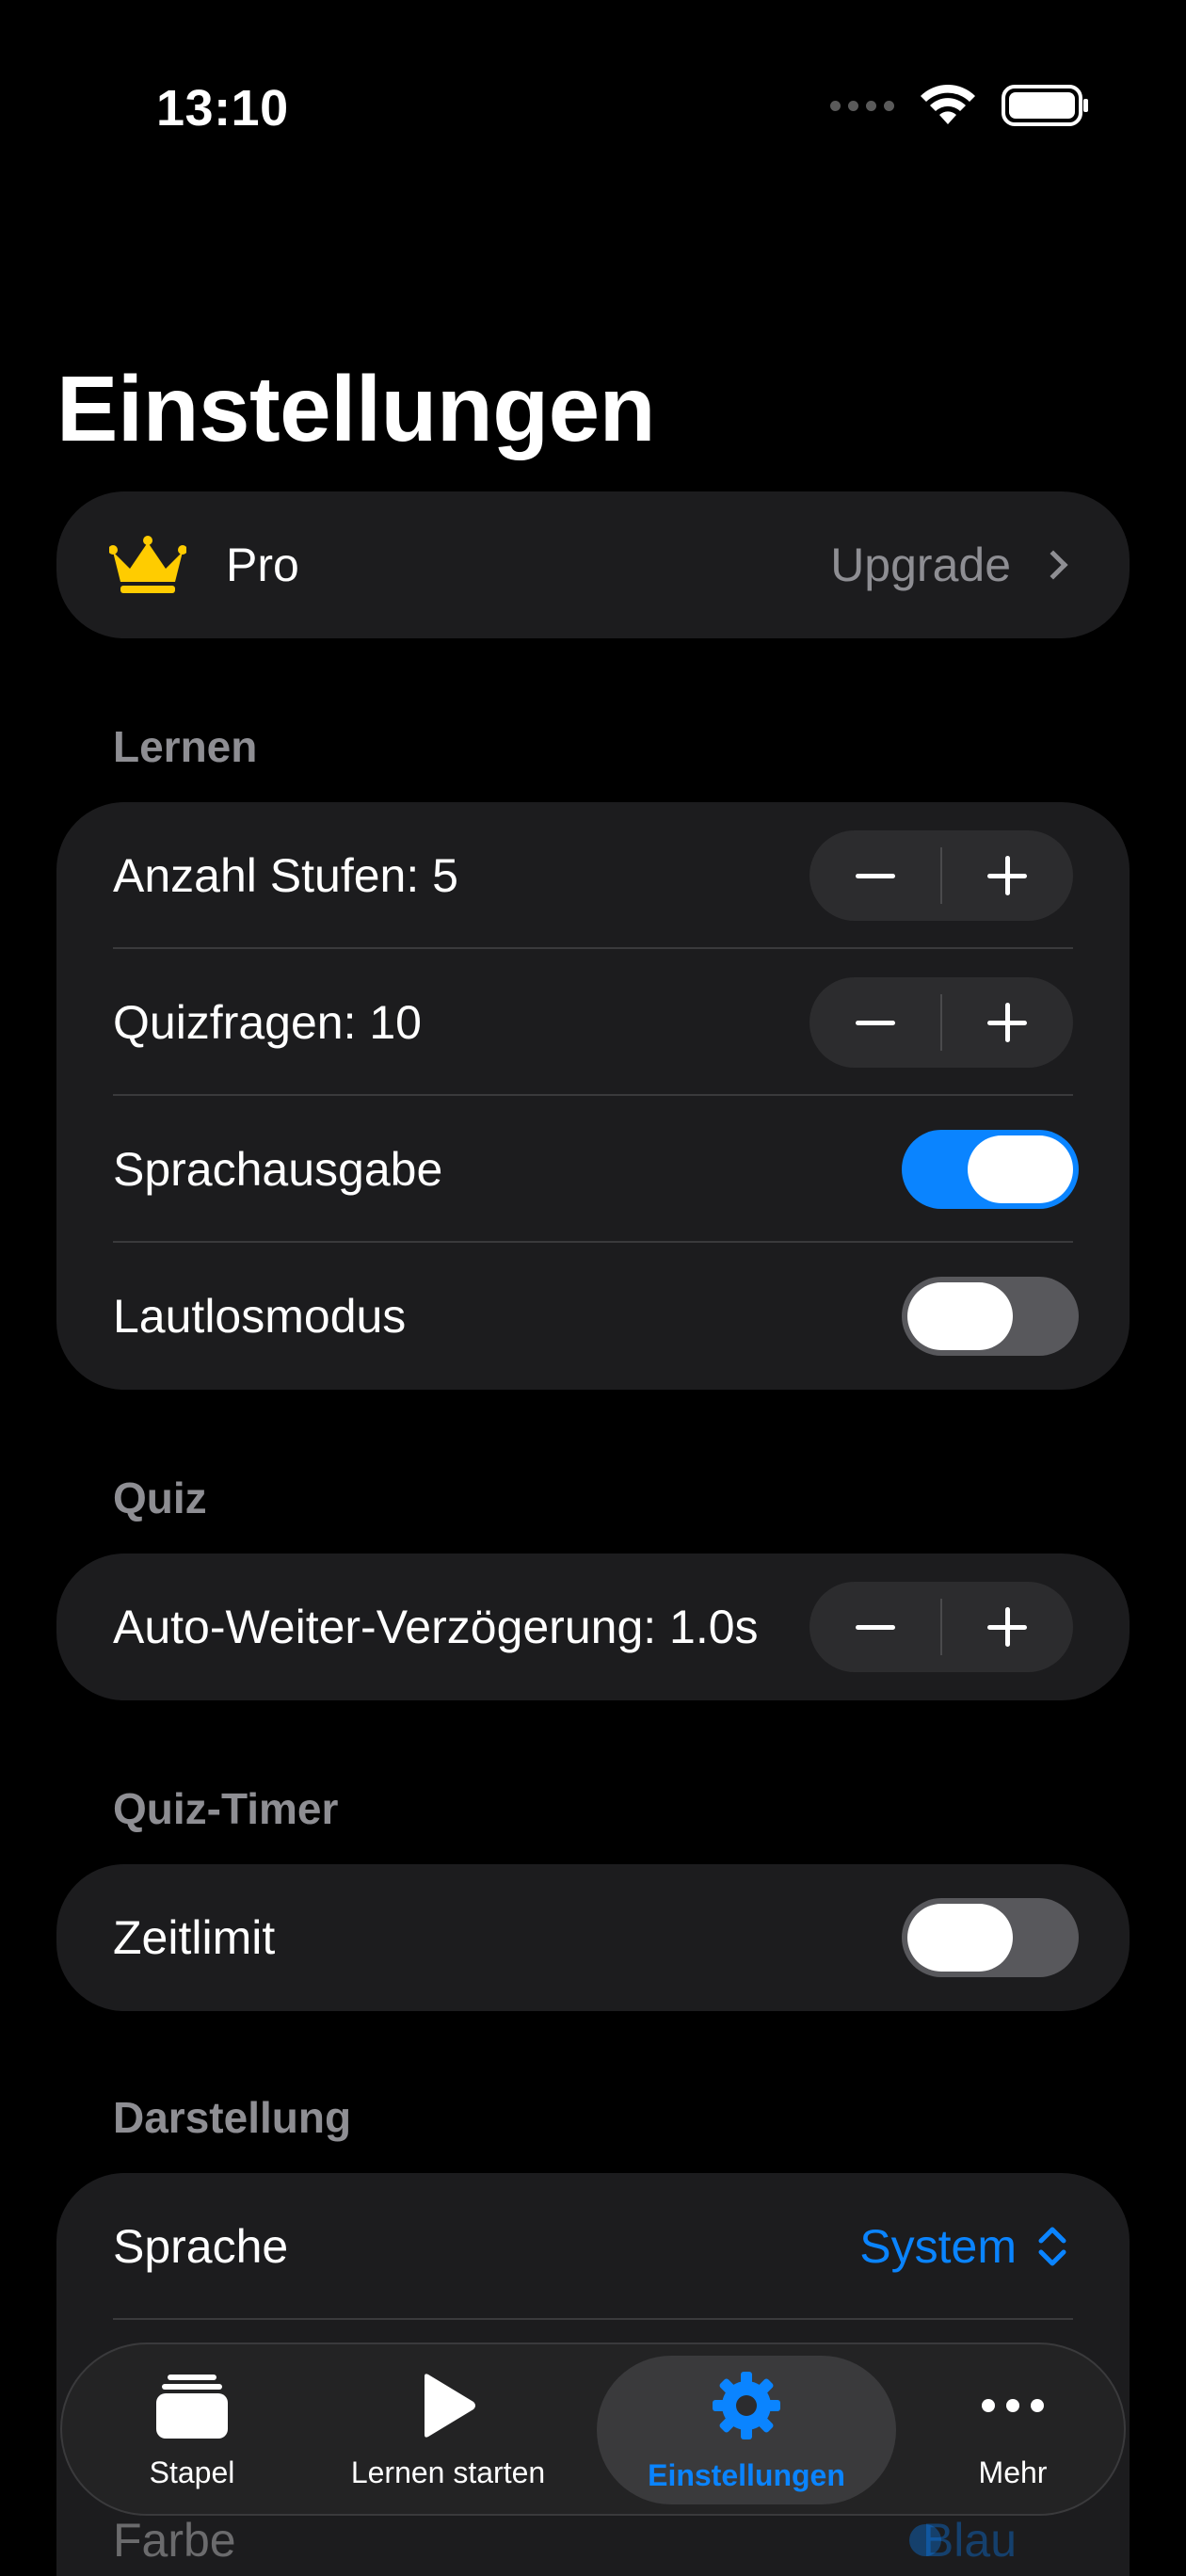  What do you see at coordinates (226, 1808) in the screenshot?
I see `section-header-quiz-timer: Quiz-Timer` at bounding box center [226, 1808].